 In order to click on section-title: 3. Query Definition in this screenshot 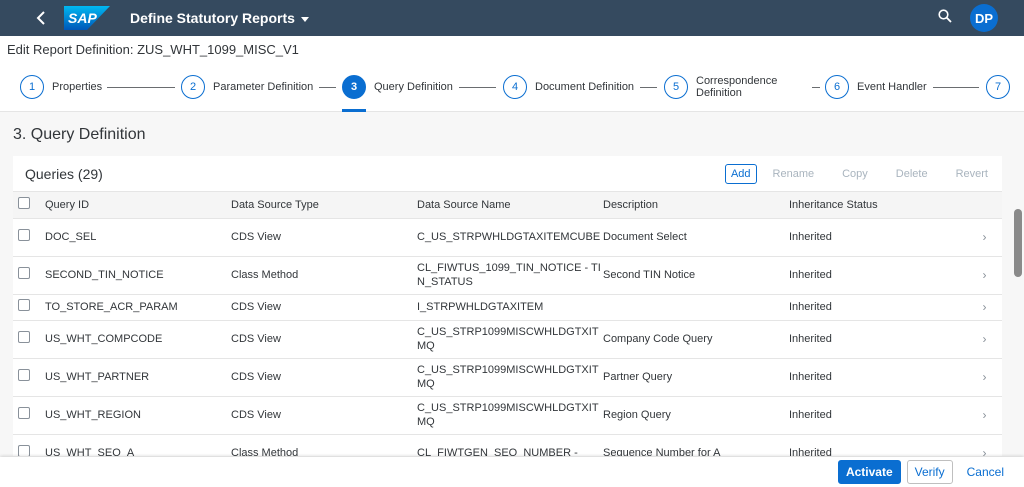, I will do `click(79, 134)`.